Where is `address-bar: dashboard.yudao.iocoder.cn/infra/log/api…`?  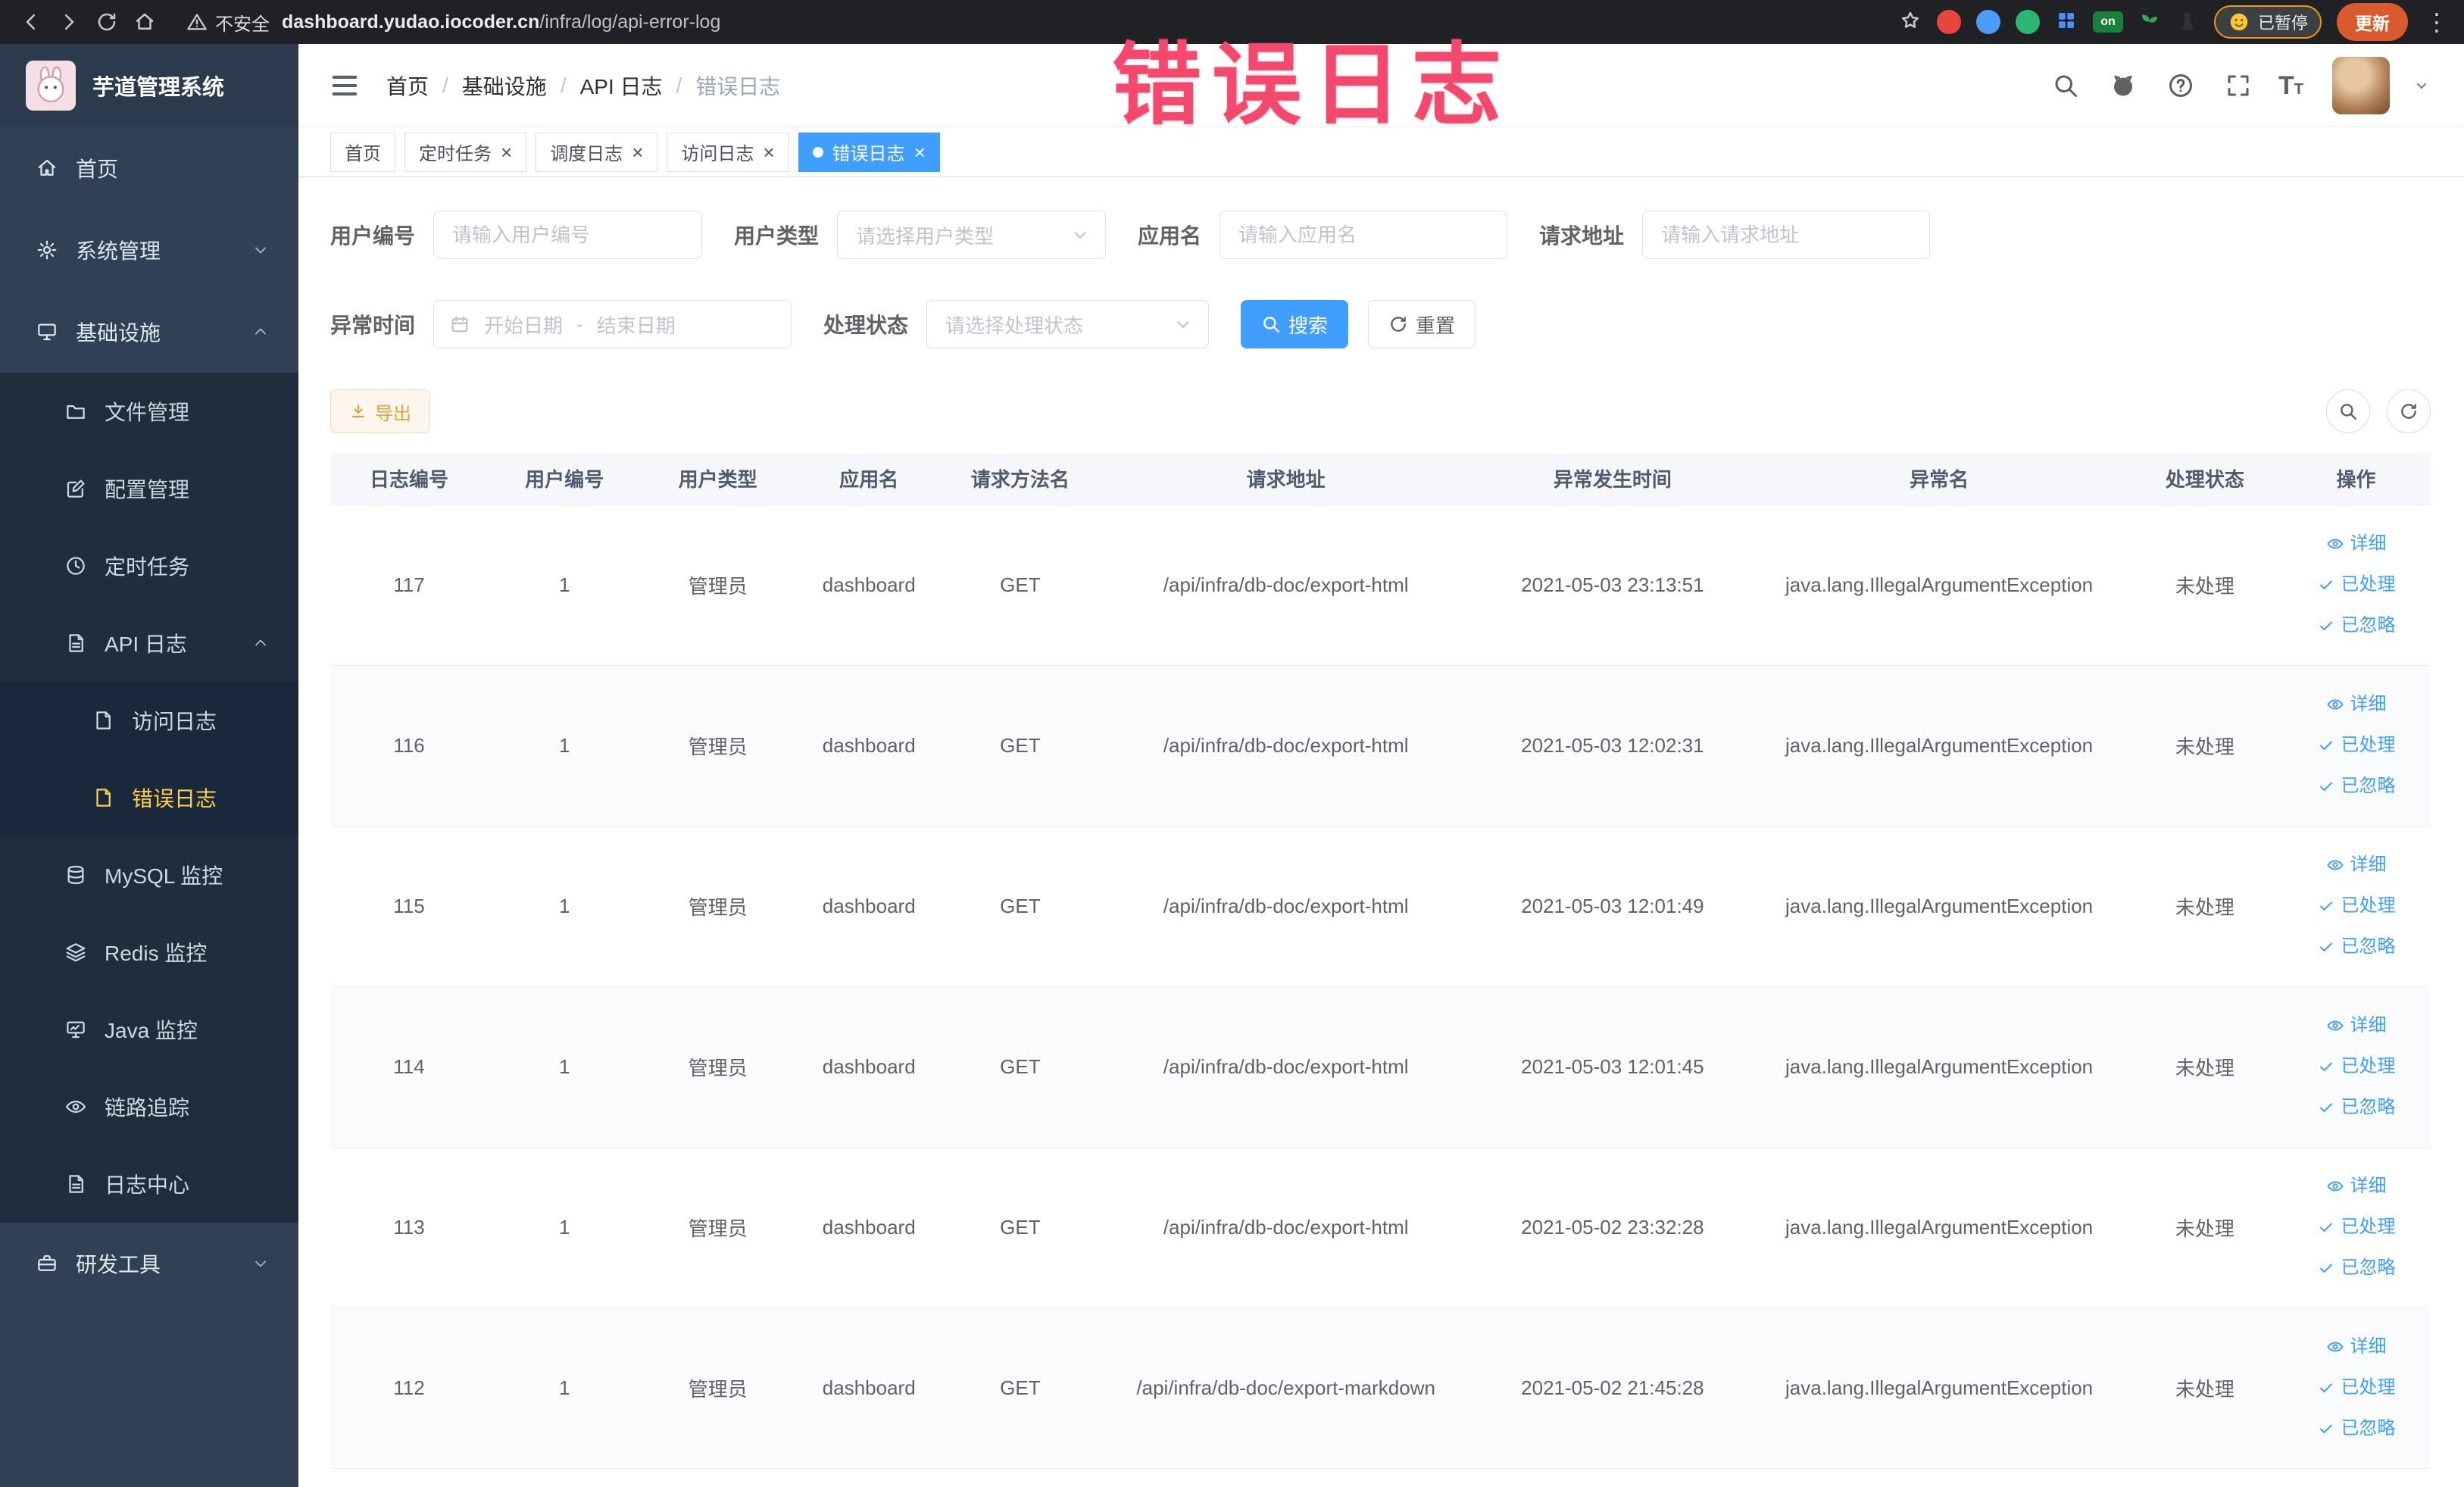 address-bar: dashboard.yudao.iocoder.cn/infra/log/api… is located at coordinates (501, 22).